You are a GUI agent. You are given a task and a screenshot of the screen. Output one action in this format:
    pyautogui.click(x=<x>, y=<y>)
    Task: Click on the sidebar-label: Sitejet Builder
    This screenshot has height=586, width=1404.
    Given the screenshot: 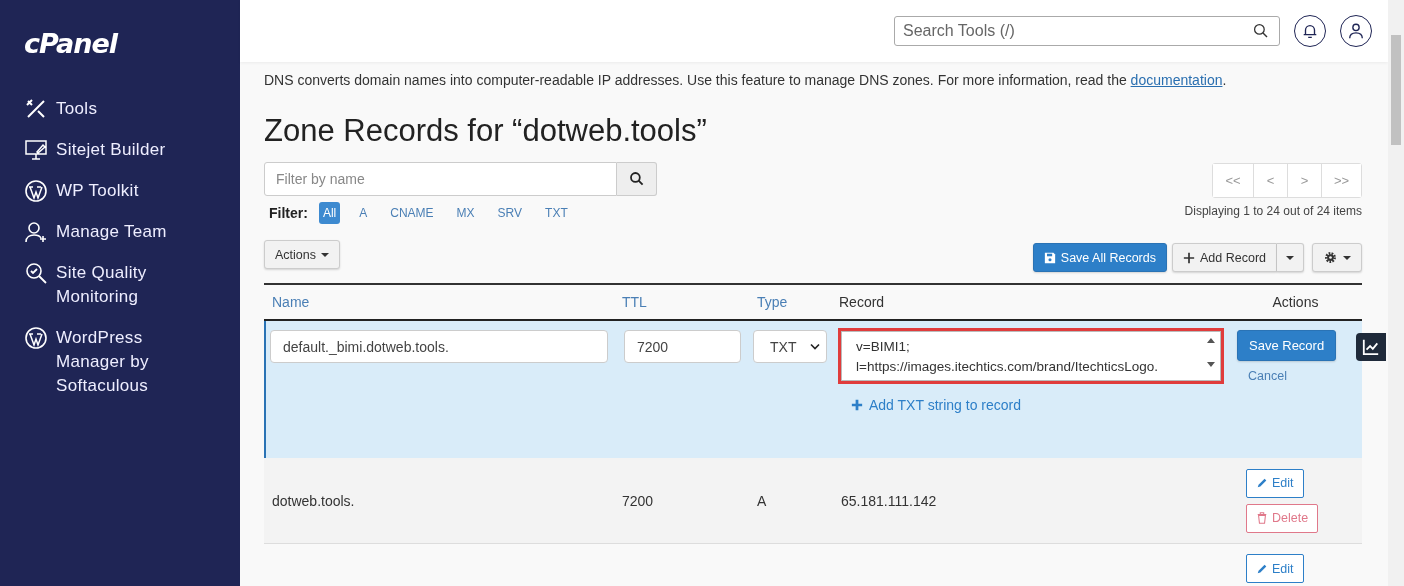 What is the action you would take?
    pyautogui.click(x=111, y=150)
    